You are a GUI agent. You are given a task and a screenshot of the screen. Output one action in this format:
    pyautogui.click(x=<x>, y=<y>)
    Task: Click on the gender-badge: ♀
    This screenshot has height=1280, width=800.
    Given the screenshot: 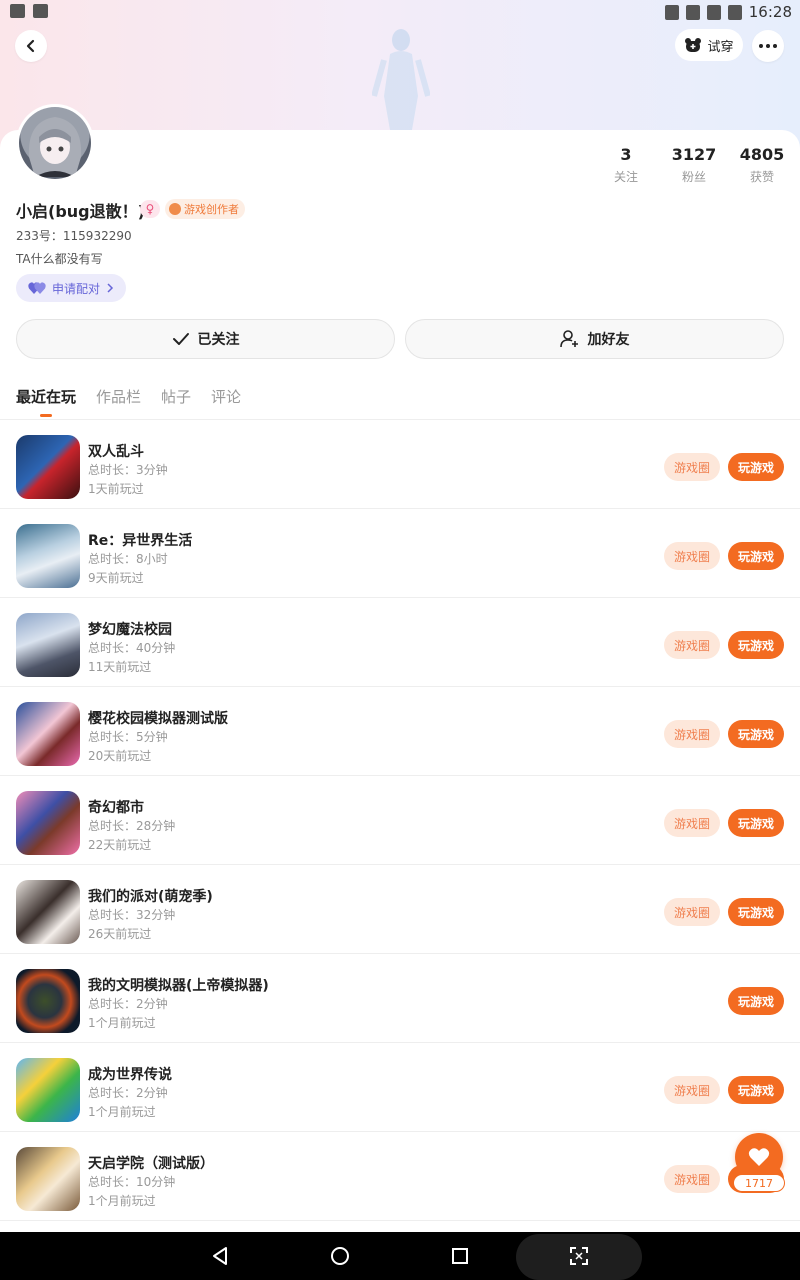 What is the action you would take?
    pyautogui.click(x=150, y=209)
    